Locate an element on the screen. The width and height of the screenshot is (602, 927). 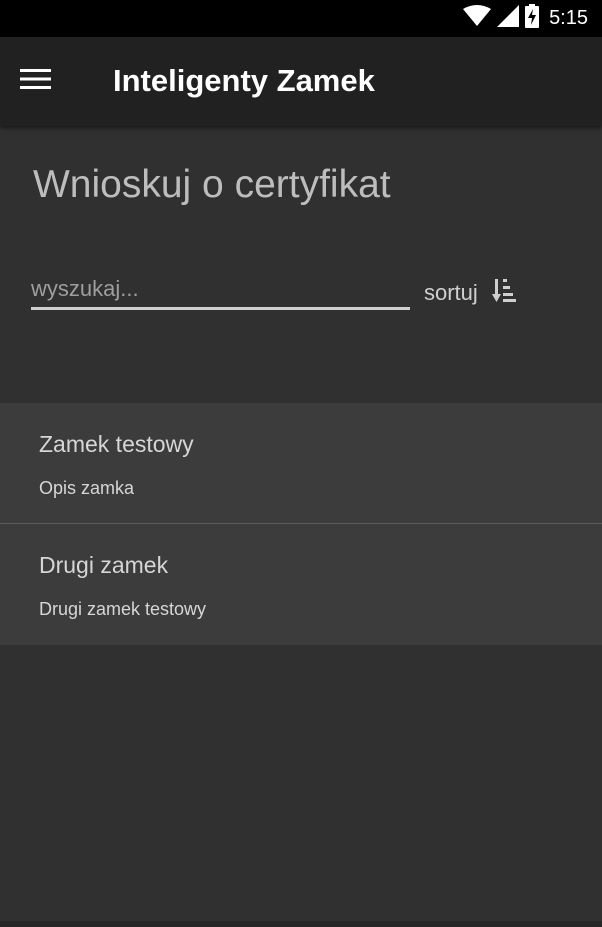
status-icons: 5:15 is located at coordinates (525, 18).